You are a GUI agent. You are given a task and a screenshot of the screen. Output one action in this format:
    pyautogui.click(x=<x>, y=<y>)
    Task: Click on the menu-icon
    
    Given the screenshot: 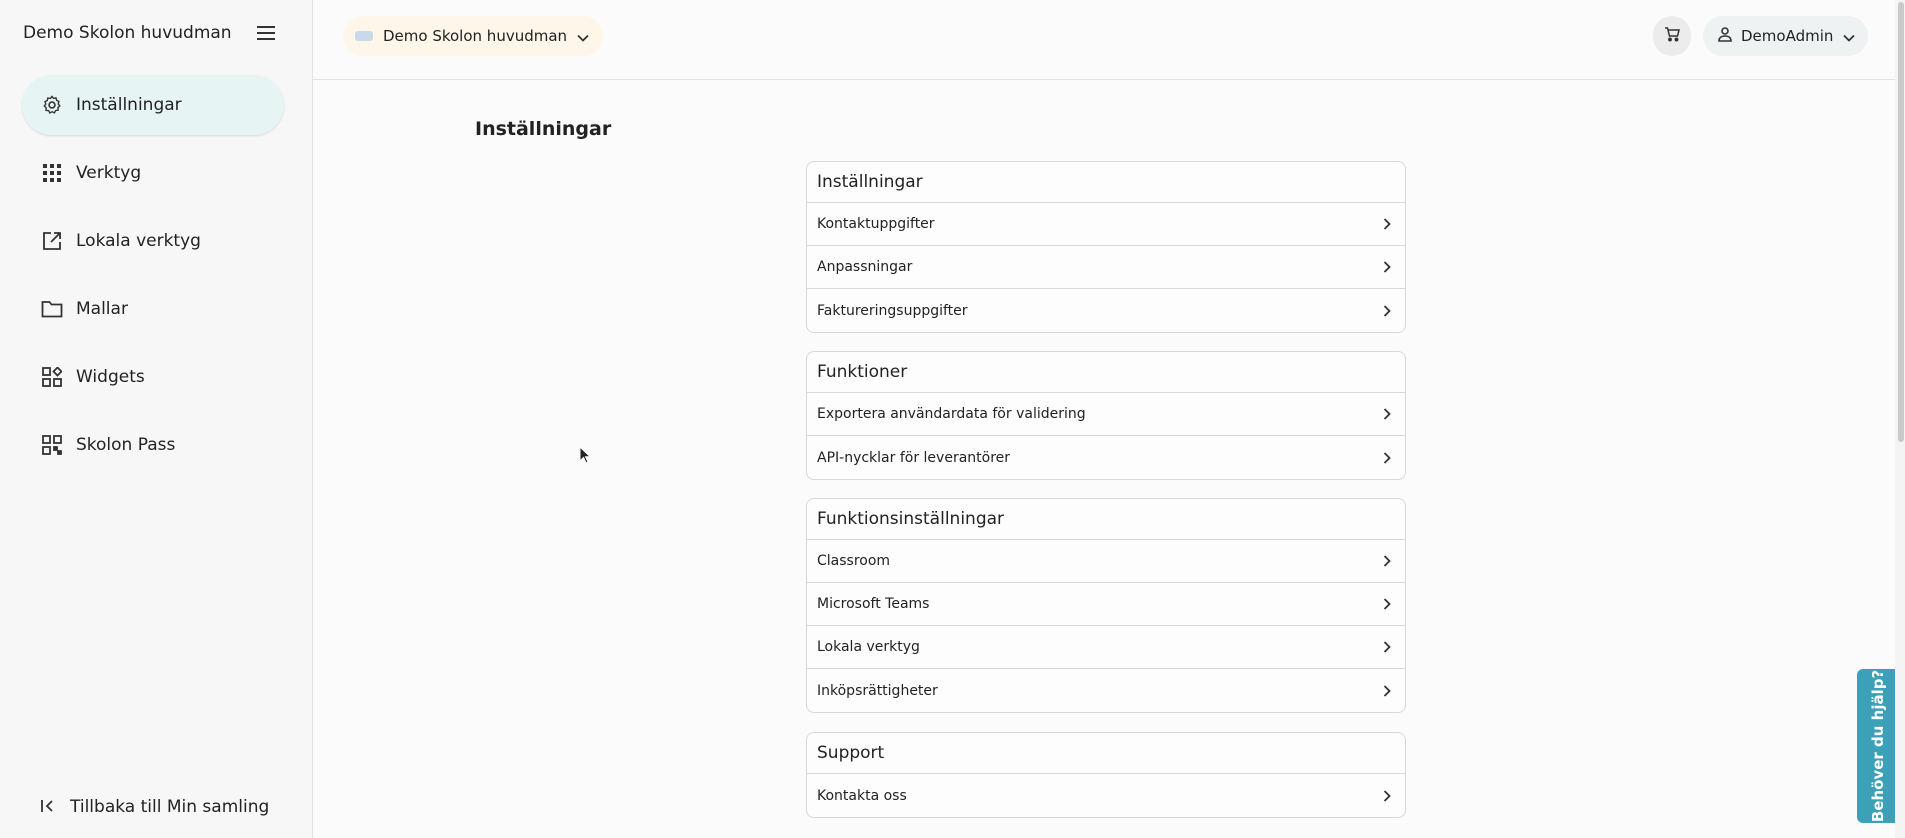 What is the action you would take?
    pyautogui.click(x=266, y=33)
    